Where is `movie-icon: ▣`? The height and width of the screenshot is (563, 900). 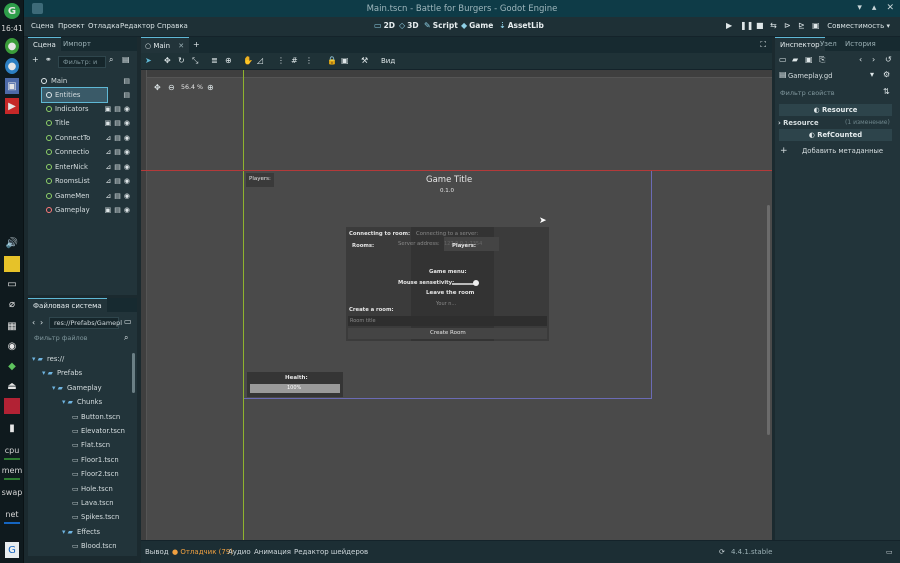
movie-icon: ▣ is located at coordinates (816, 25).